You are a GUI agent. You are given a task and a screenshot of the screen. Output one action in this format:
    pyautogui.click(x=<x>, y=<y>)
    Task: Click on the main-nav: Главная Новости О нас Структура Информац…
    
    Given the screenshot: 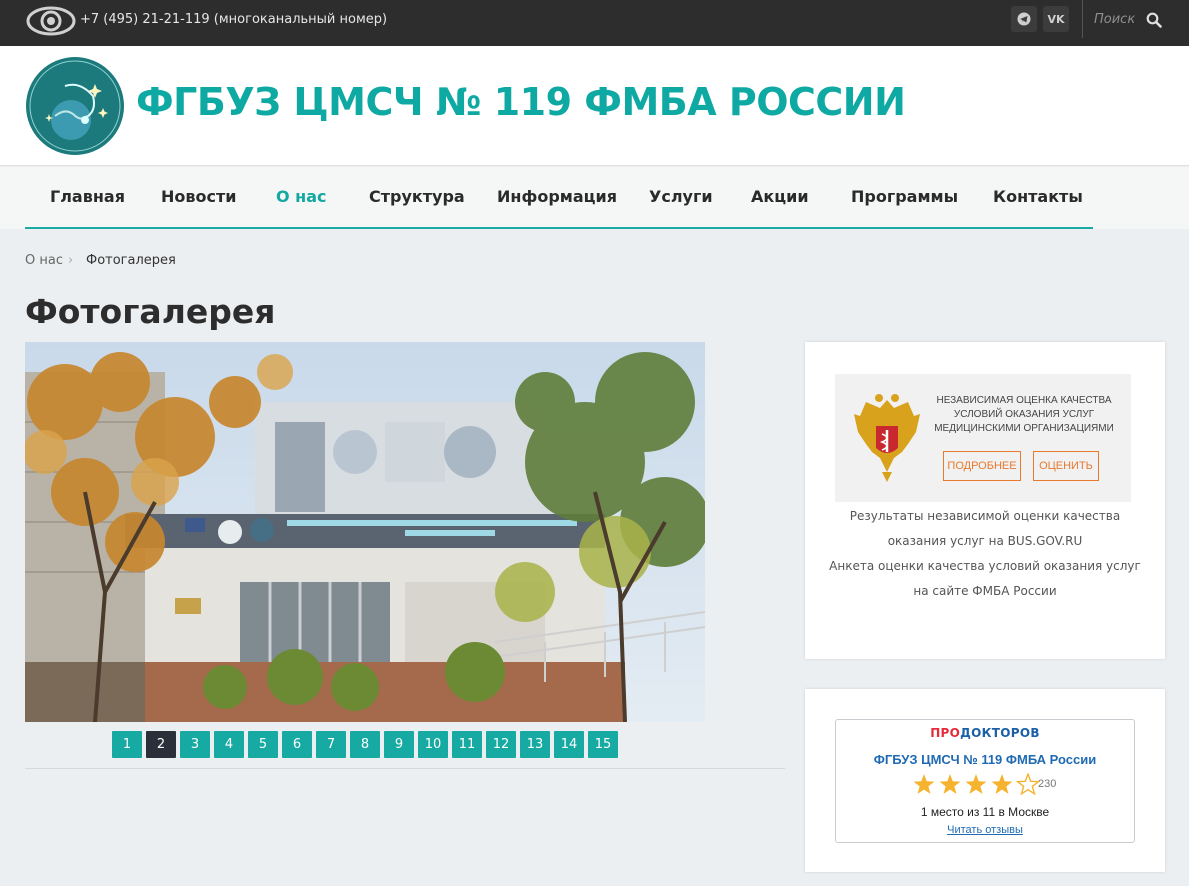 What is the action you would take?
    pyautogui.click(x=594, y=198)
    